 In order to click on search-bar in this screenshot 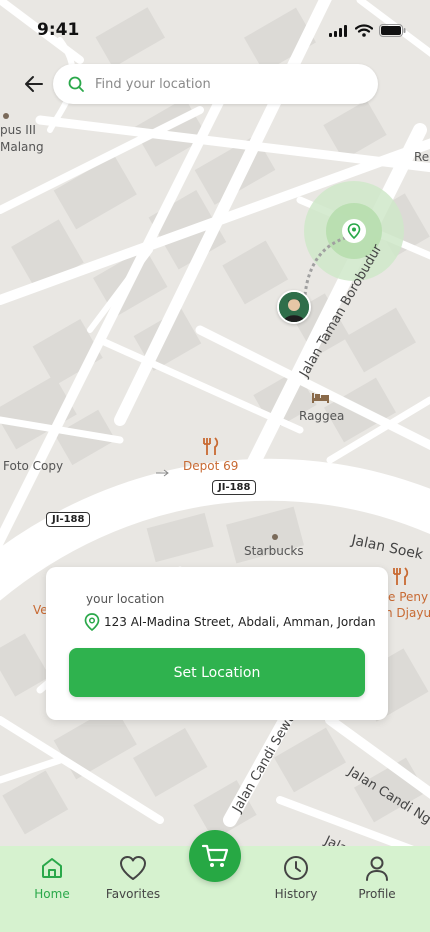, I will do `click(215, 84)`.